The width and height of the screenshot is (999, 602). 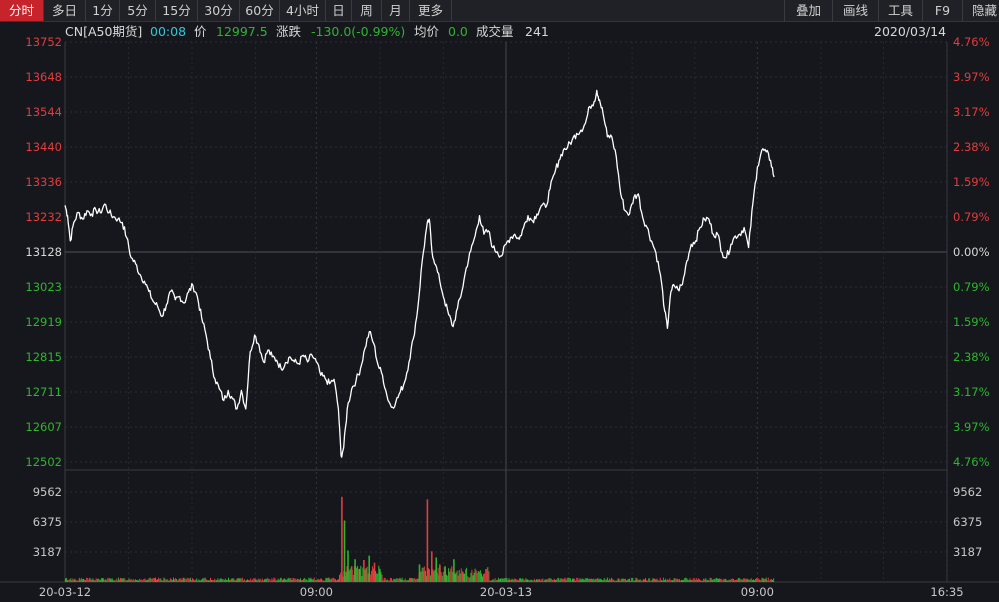 I want to click on x-tick-label: 20-03-12, so click(x=65, y=592).